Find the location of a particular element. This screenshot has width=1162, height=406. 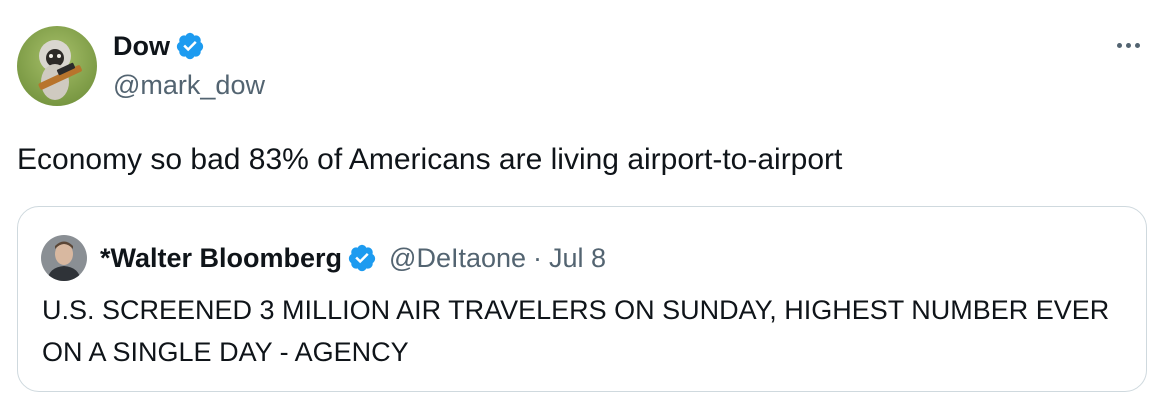

author-handle: @mark_dow is located at coordinates (189, 85).